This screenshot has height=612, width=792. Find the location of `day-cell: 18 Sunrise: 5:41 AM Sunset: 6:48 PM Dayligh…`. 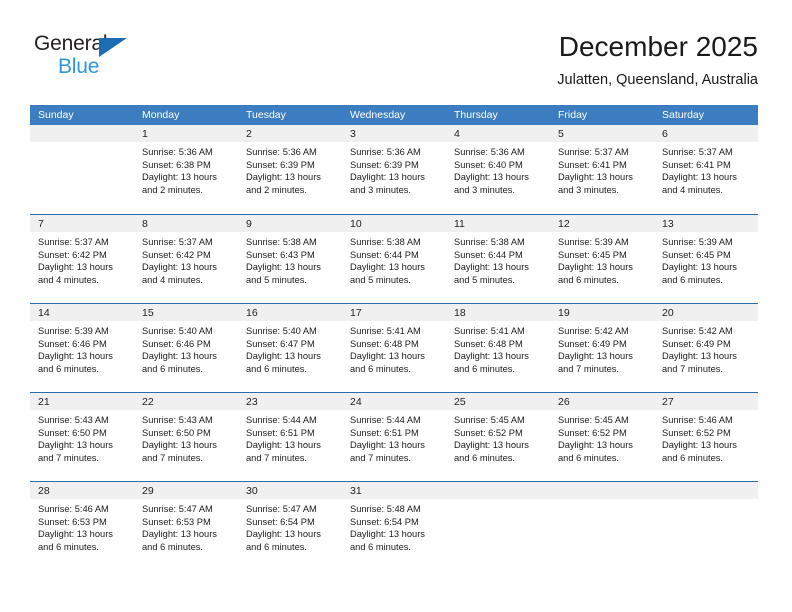

day-cell: 18 Sunrise: 5:41 AM Sunset: 6:48 PM Dayligh… is located at coordinates (498, 348).